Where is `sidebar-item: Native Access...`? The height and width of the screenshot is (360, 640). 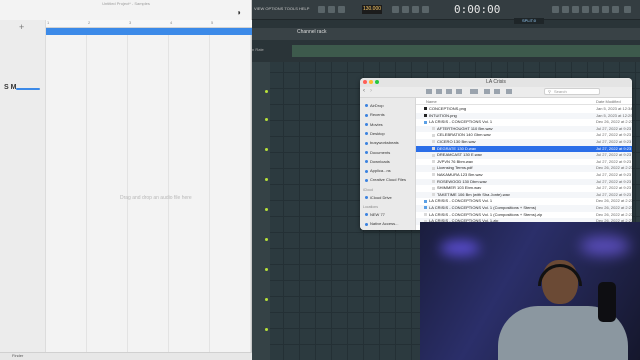 sidebar-item: Native Access... is located at coordinates (381, 223).